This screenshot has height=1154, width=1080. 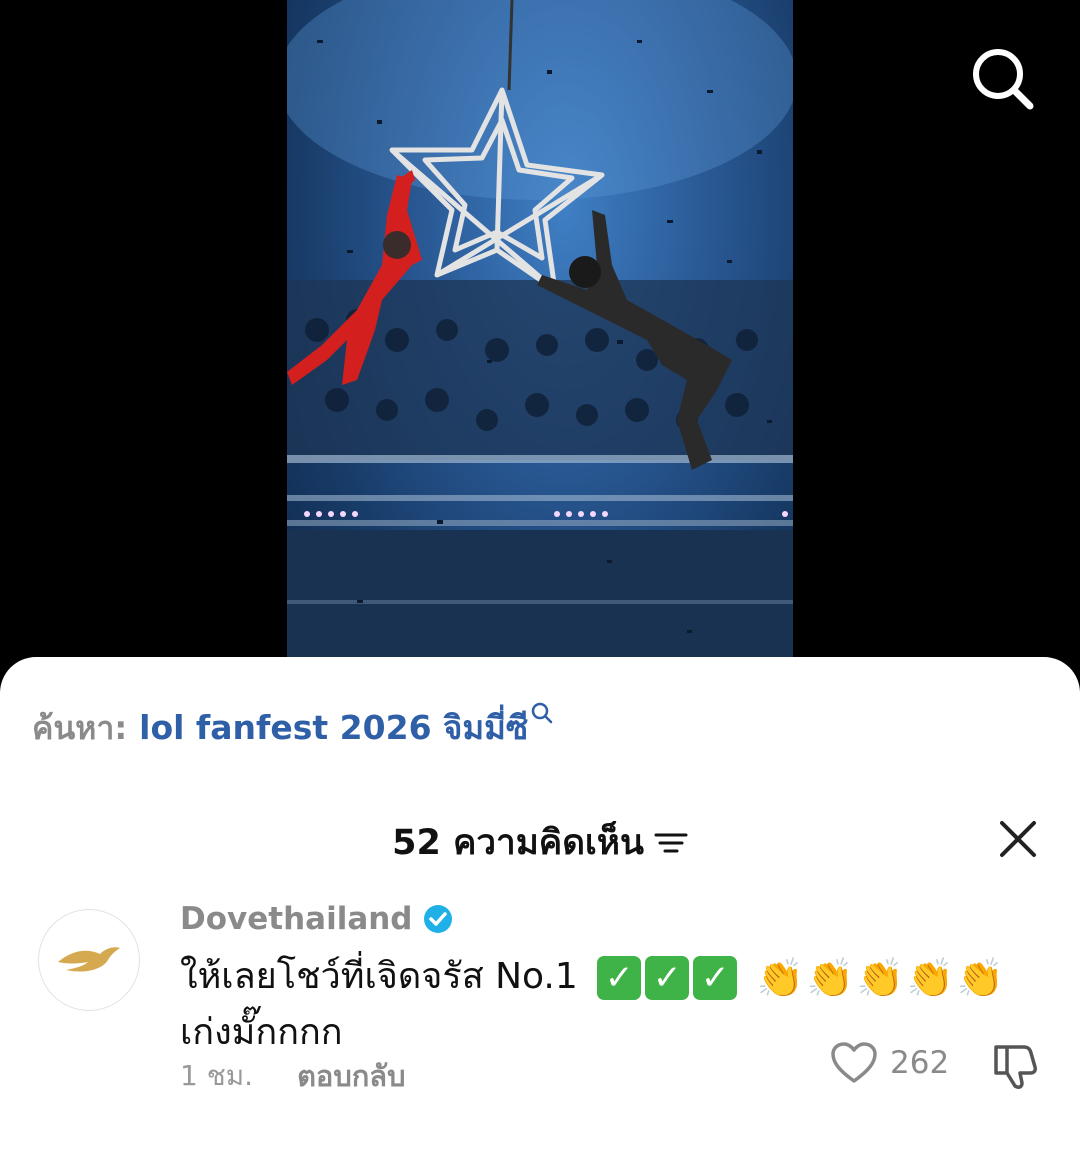 What do you see at coordinates (437, 919) in the screenshot?
I see `verified-badge-icon` at bounding box center [437, 919].